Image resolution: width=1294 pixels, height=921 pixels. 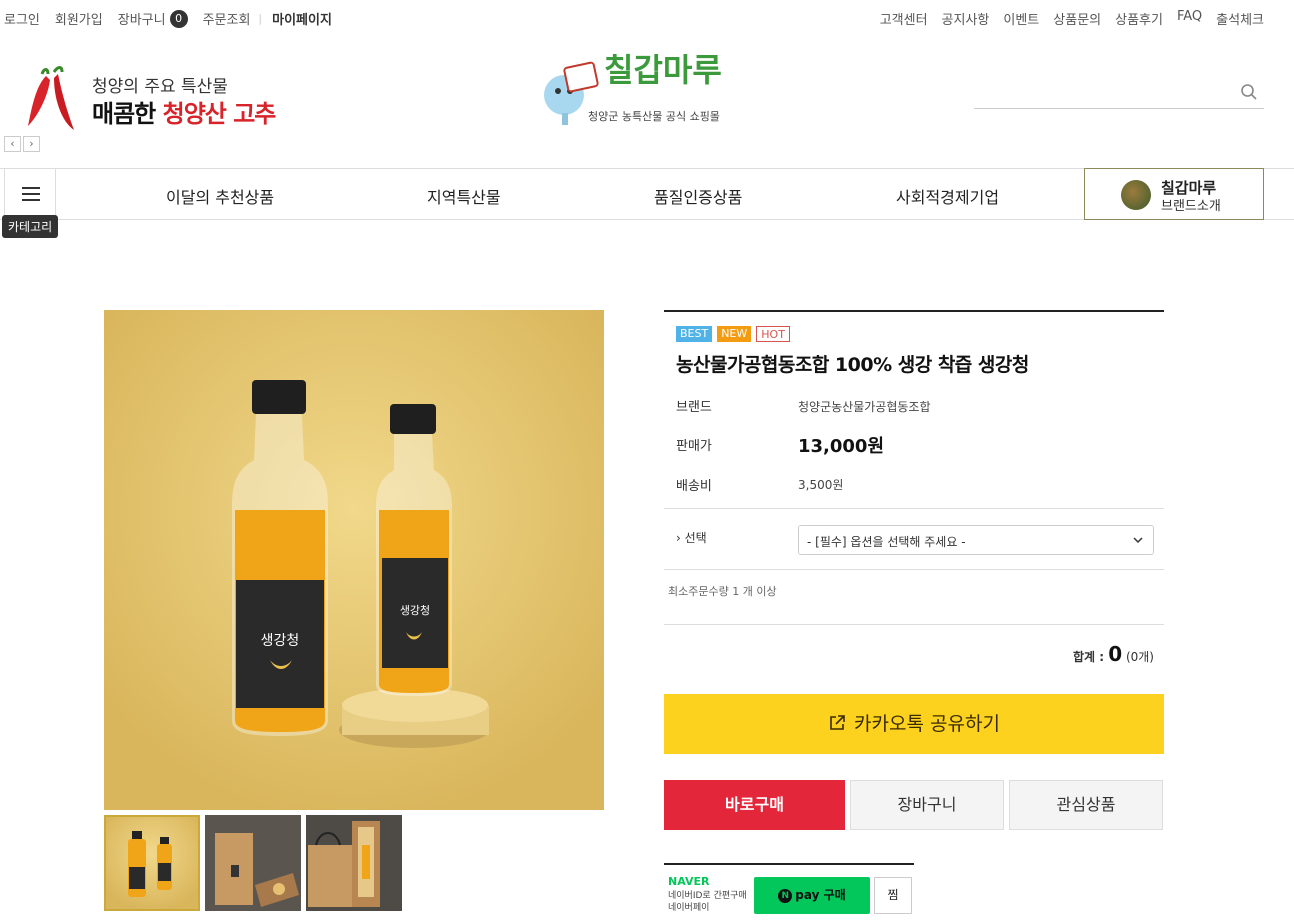 I want to click on search-icon, so click(x=1249, y=92).